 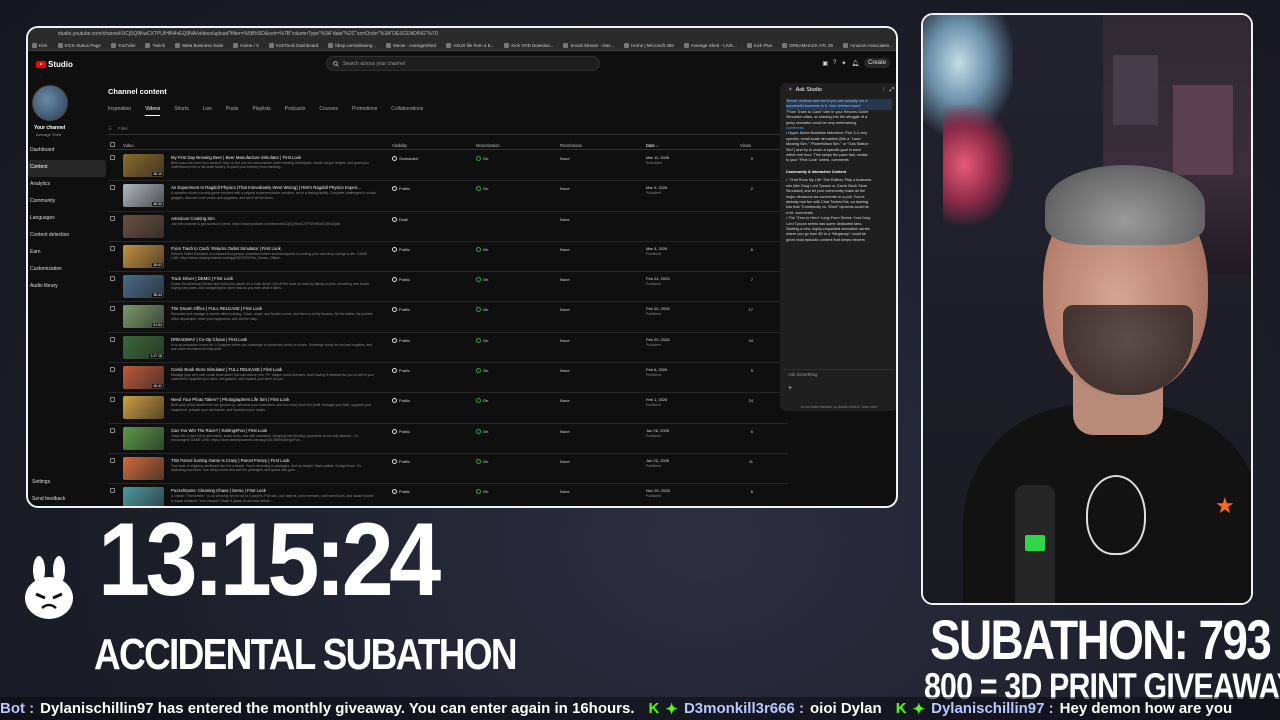 What do you see at coordinates (745, 145) in the screenshot?
I see `column-views: Views` at bounding box center [745, 145].